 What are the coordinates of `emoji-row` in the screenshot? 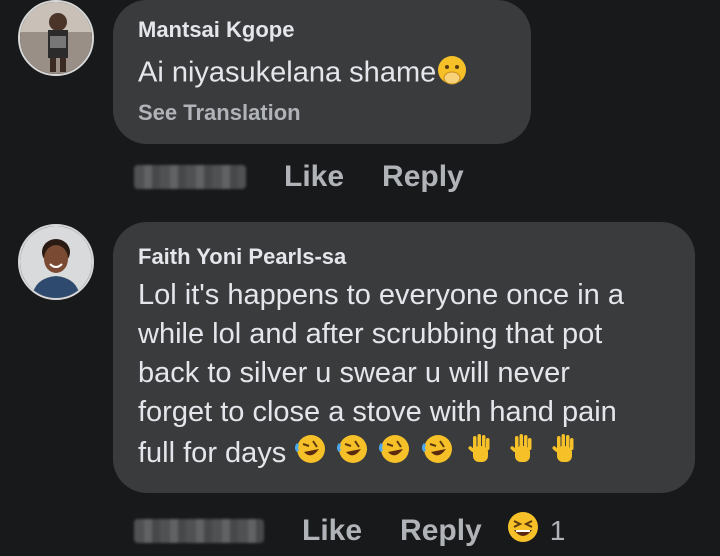 It's located at (433, 451).